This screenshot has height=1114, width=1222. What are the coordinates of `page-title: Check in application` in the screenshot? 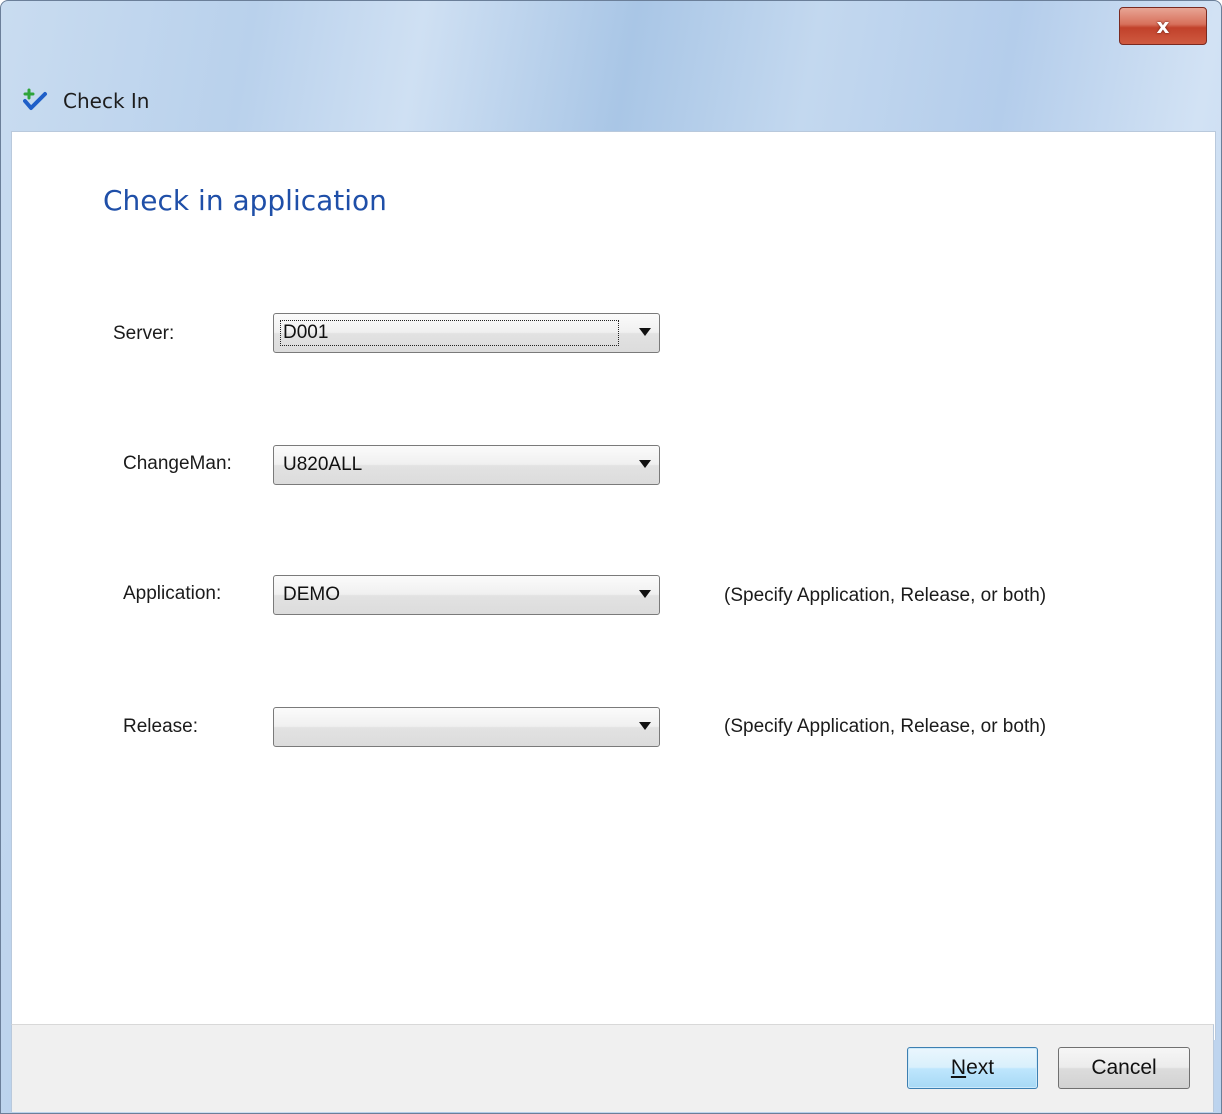 It's located at (245, 200).